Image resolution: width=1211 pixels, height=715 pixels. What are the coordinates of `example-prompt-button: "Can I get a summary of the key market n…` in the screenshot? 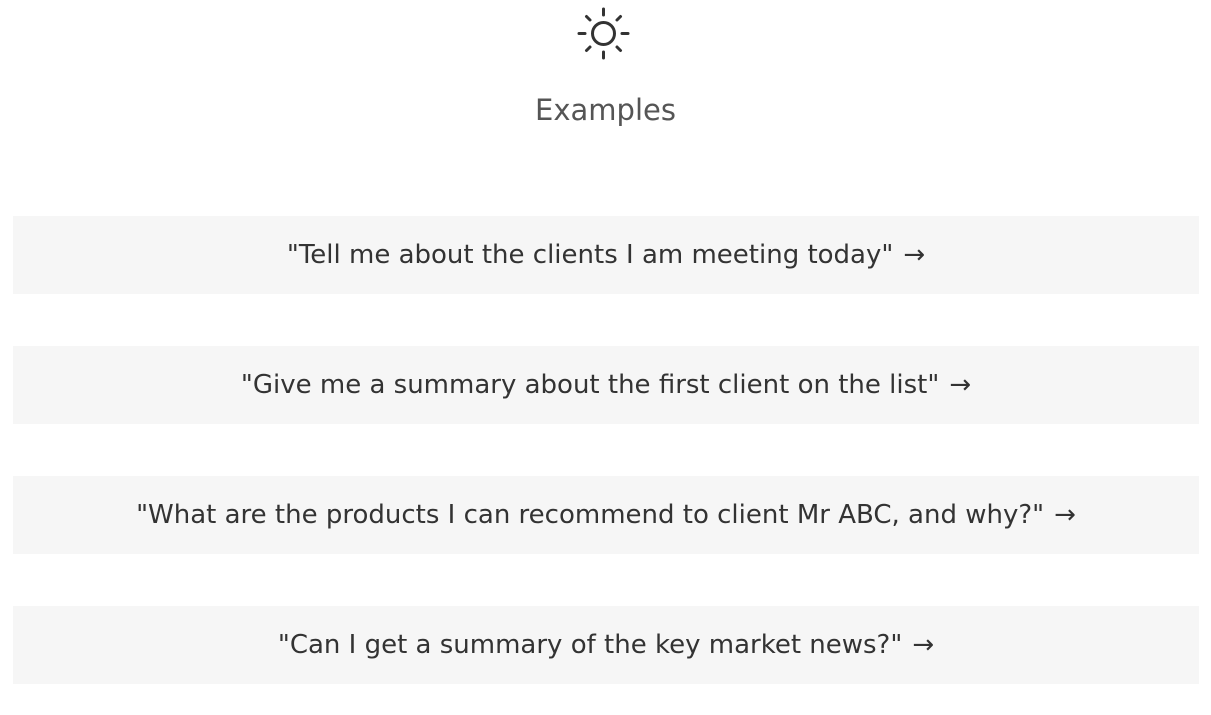 It's located at (606, 645).